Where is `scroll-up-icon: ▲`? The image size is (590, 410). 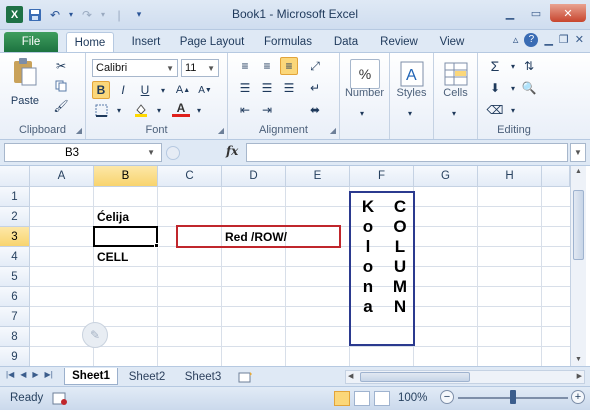
scroll-up-icon: ▲ is located at coordinates (578, 173).